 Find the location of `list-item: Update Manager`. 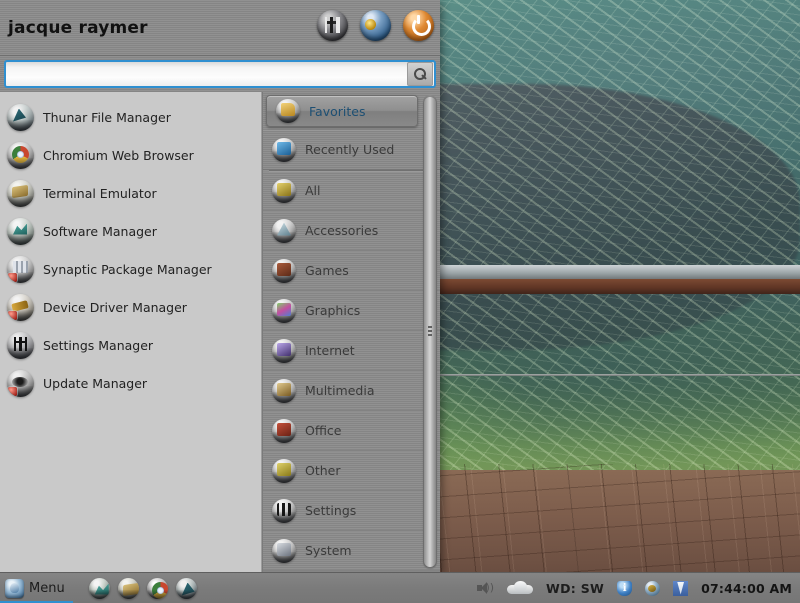

list-item: Update Manager is located at coordinates (130, 383).